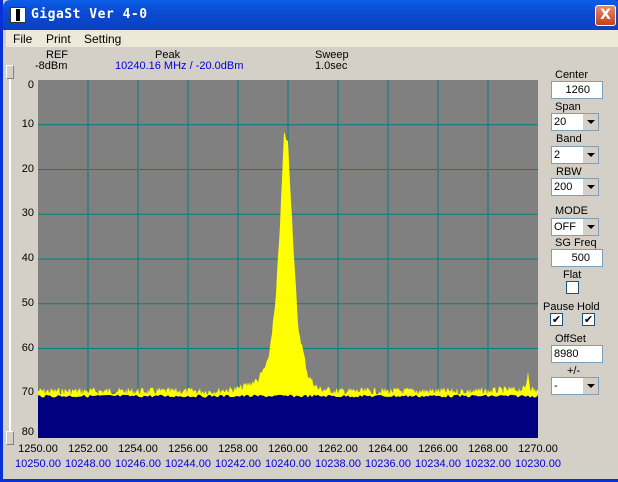 The width and height of the screenshot is (618, 482). I want to click on scroll-up-handle, so click(10, 72).